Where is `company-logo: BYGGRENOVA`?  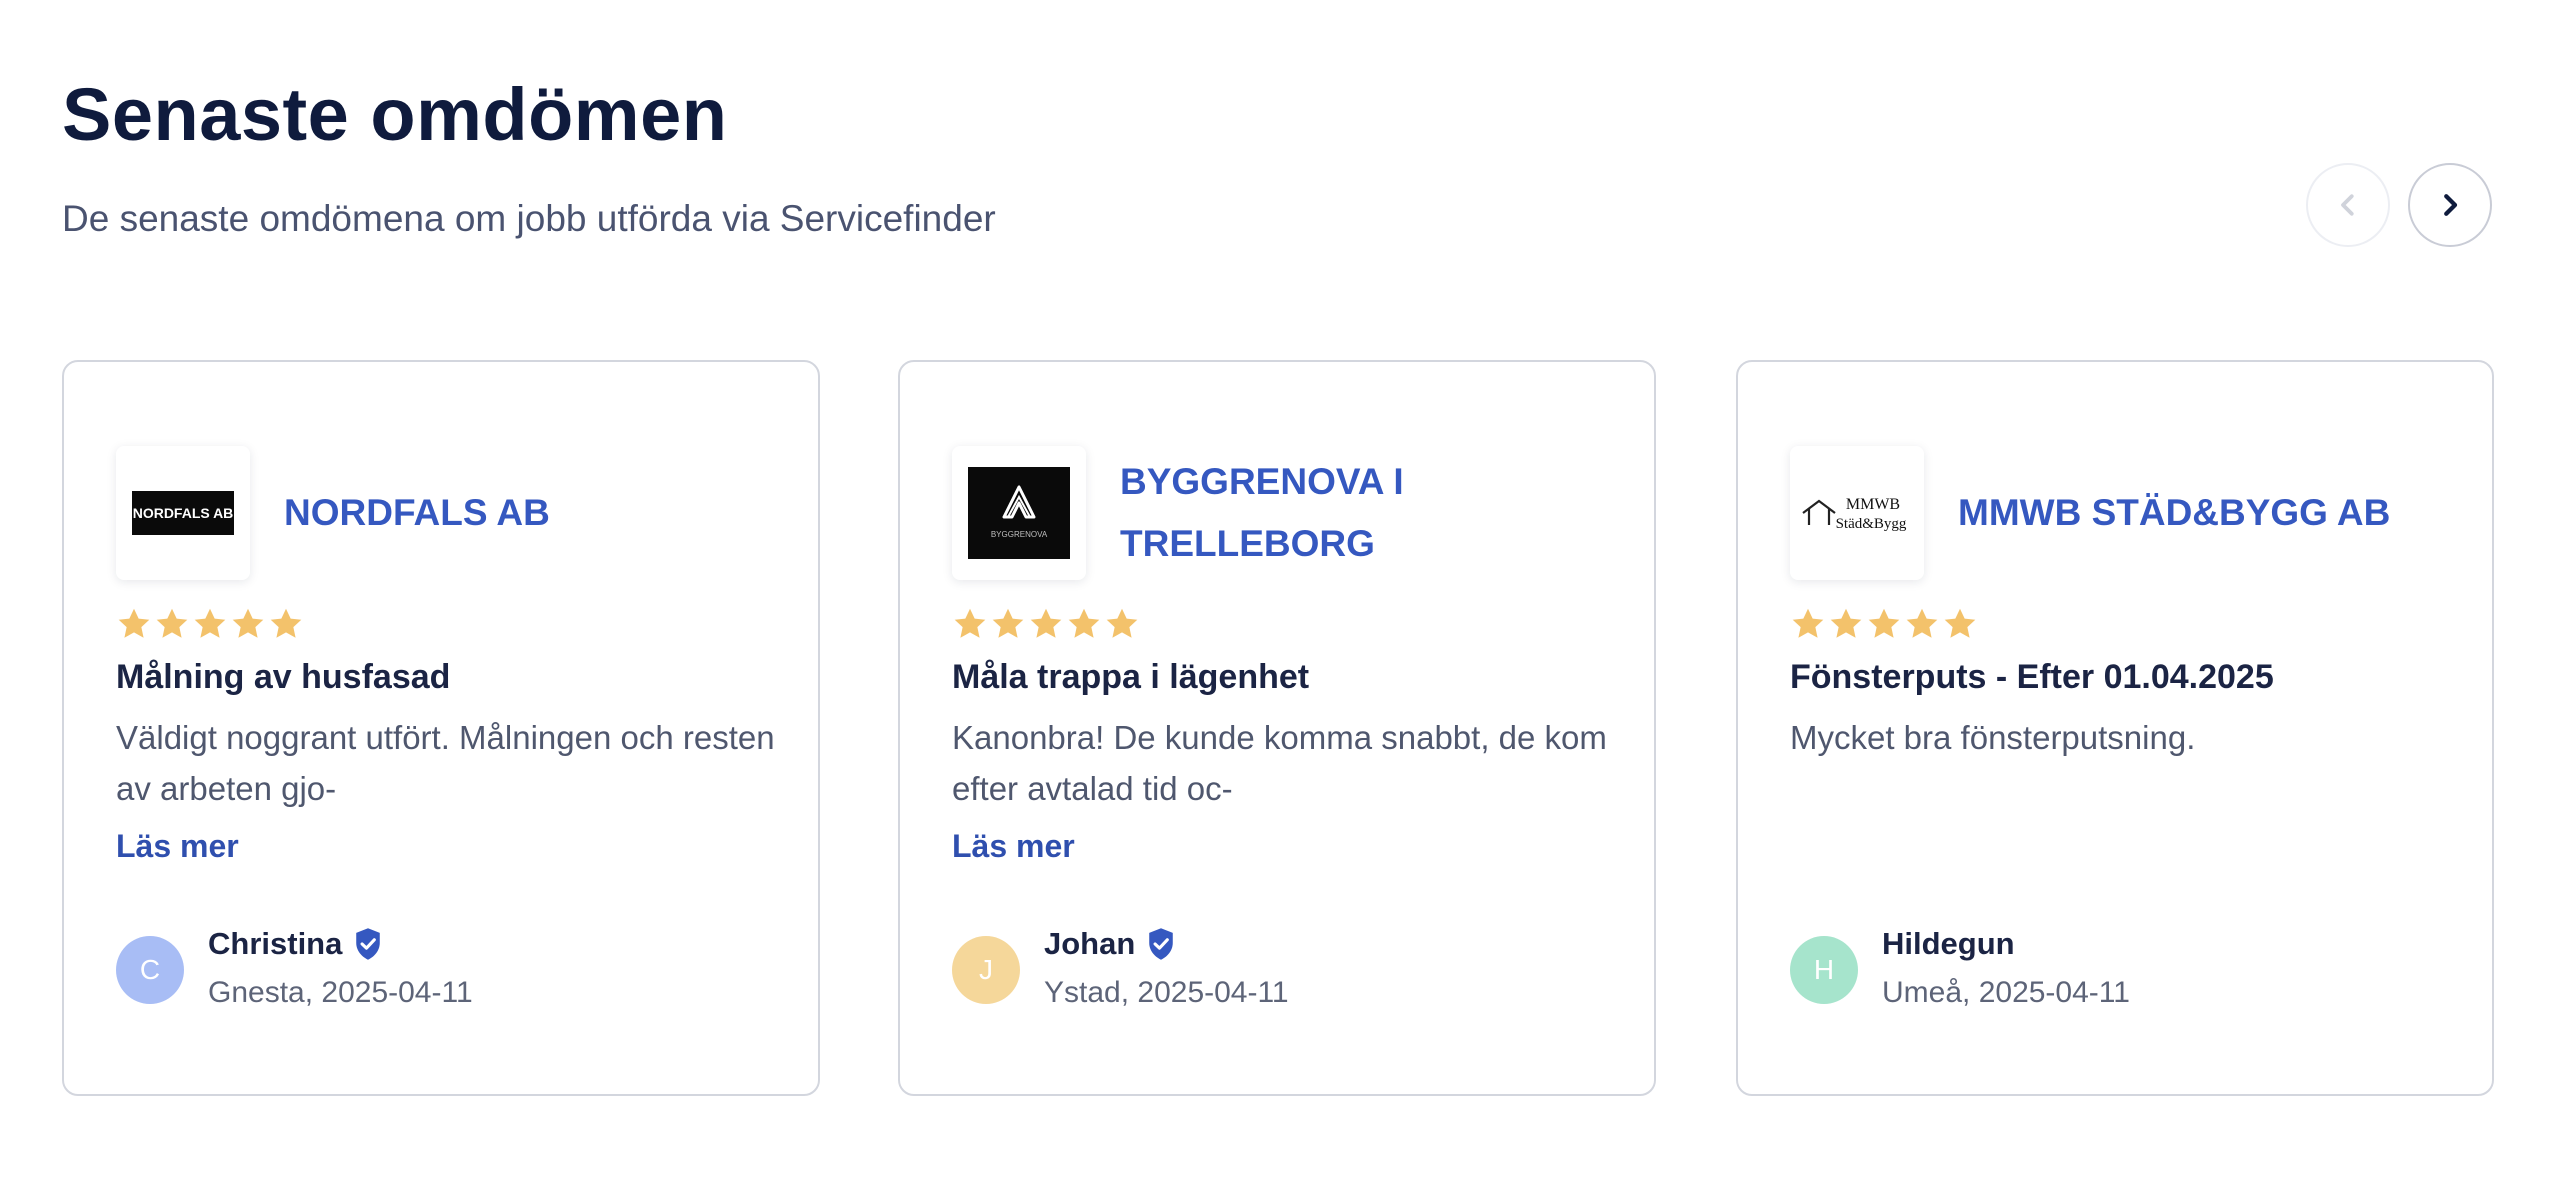 company-logo: BYGGRENOVA is located at coordinates (1019, 513).